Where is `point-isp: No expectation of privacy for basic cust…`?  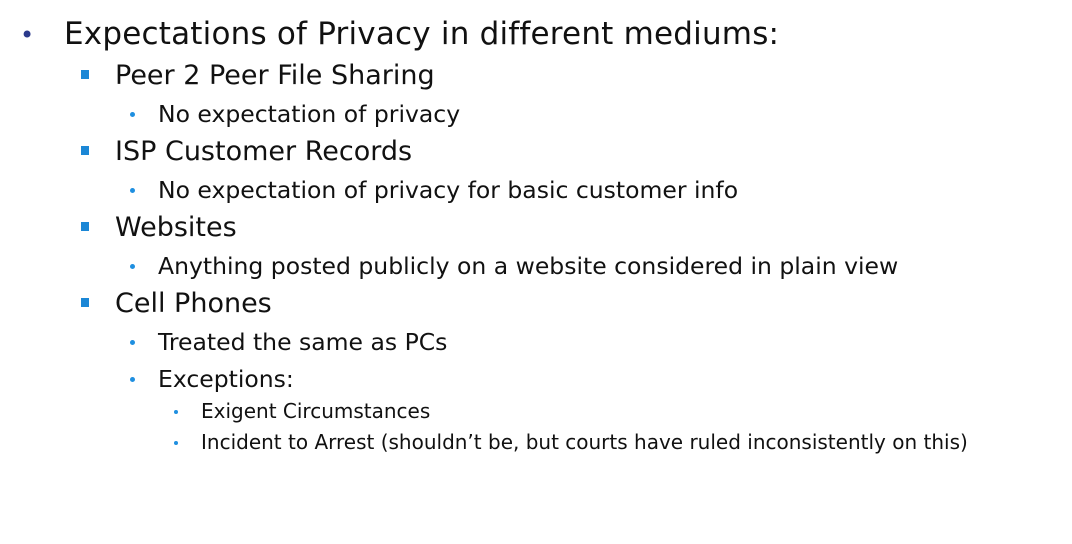
point-isp: No expectation of privacy for basic cust… is located at coordinates (448, 190).